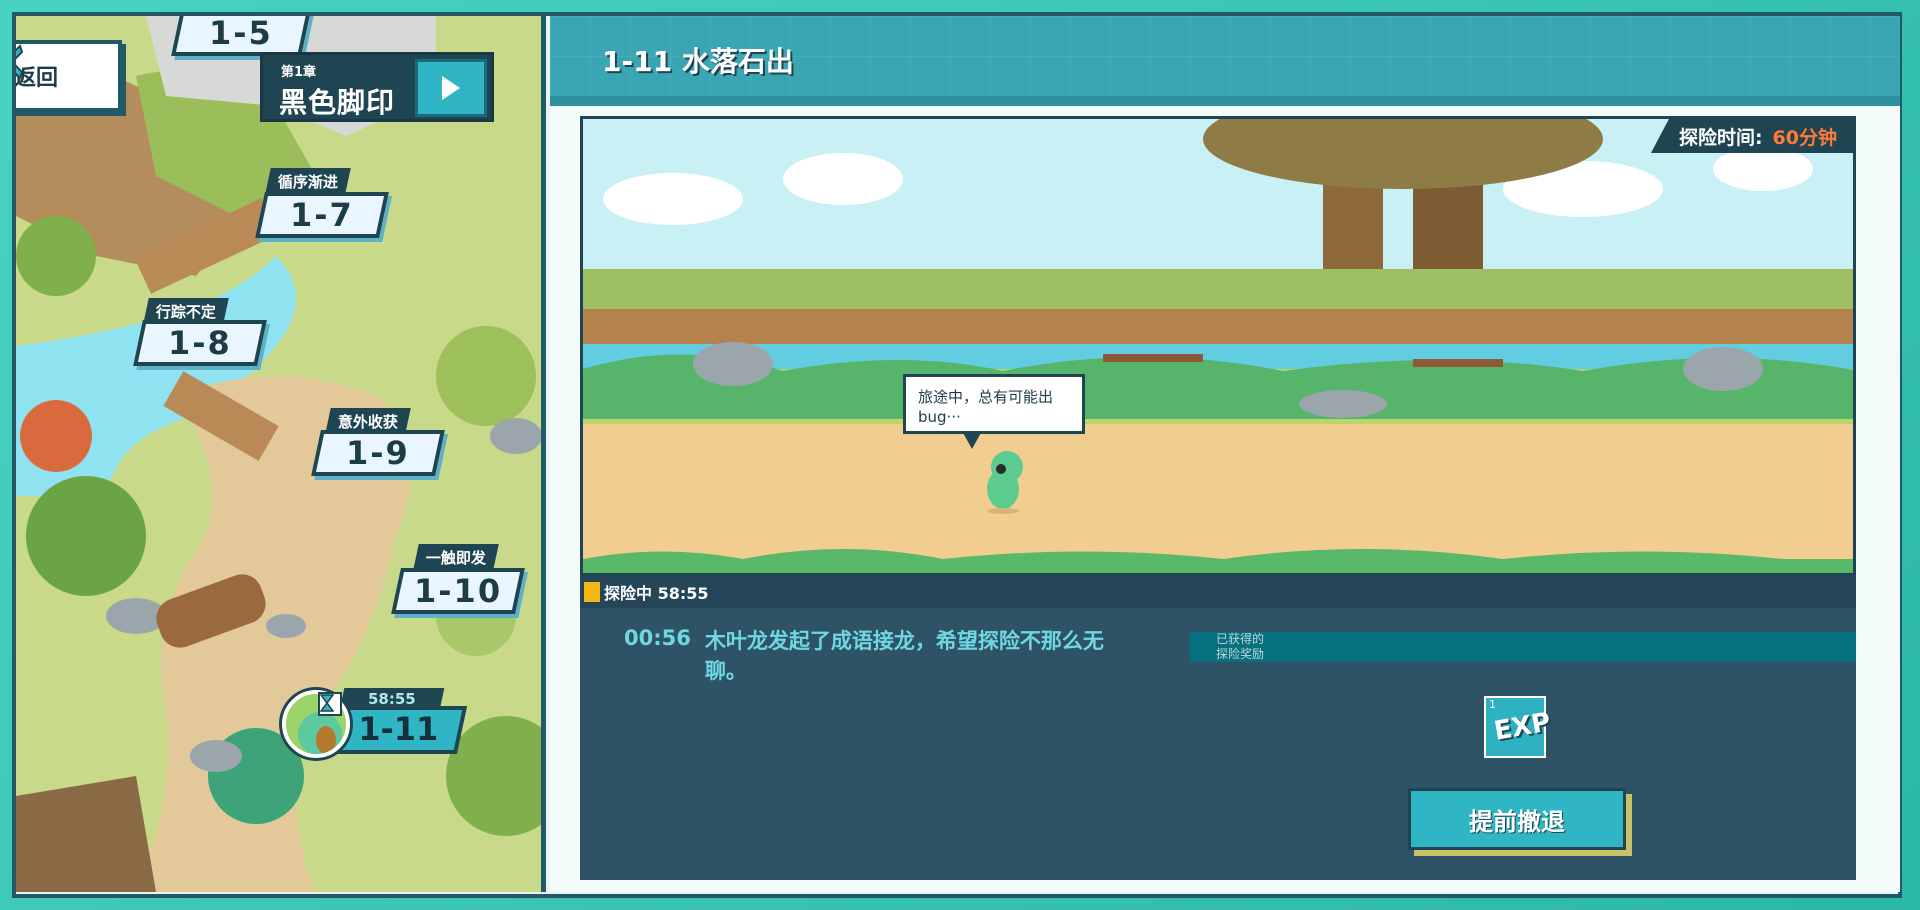 The height and width of the screenshot is (910, 1920). Describe the element at coordinates (1804, 137) in the screenshot. I see `adventure-time-value: 60分钟` at that location.